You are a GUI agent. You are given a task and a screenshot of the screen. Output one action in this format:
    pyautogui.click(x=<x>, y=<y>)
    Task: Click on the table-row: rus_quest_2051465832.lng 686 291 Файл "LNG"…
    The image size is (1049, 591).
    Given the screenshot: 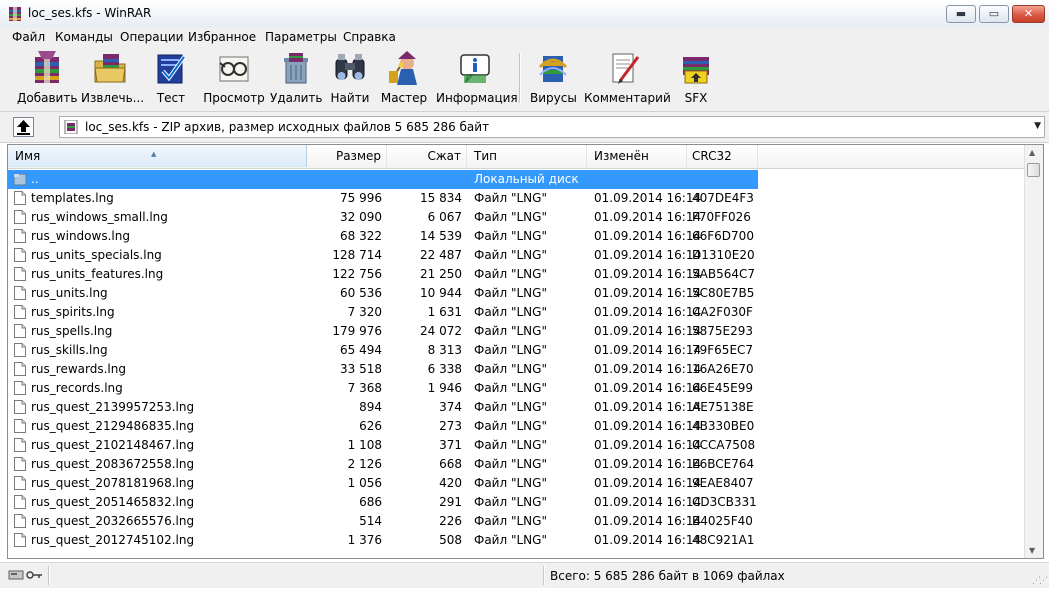 What is the action you would take?
    pyautogui.click(x=383, y=502)
    